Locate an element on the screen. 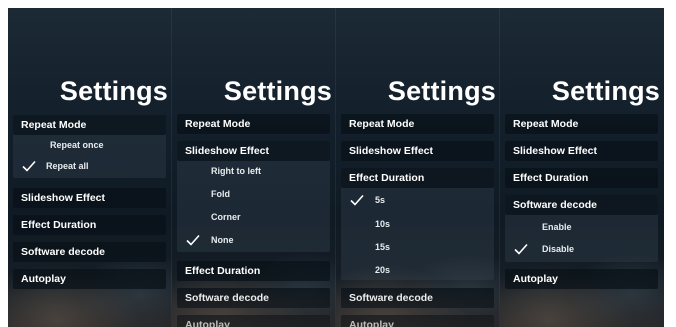 Image resolution: width=676 pixels, height=327 pixels. option-disable: Disable is located at coordinates (558, 249).